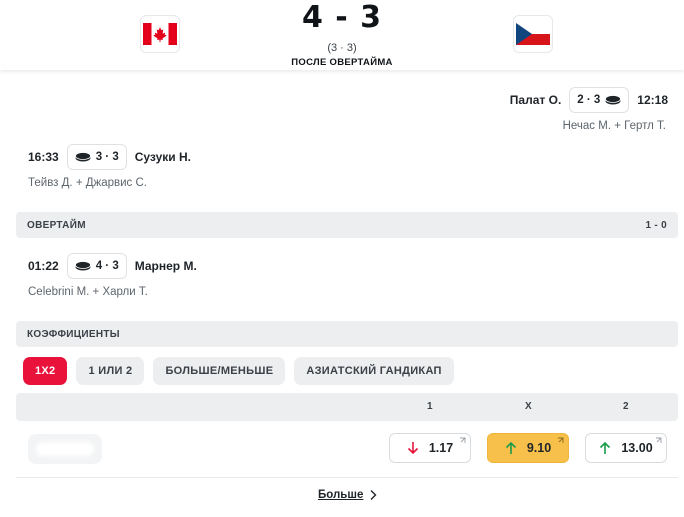 This screenshot has height=517, width=684. What do you see at coordinates (88, 292) in the screenshot?
I see `assist-text: Celebrini M. + Харли Т.` at bounding box center [88, 292].